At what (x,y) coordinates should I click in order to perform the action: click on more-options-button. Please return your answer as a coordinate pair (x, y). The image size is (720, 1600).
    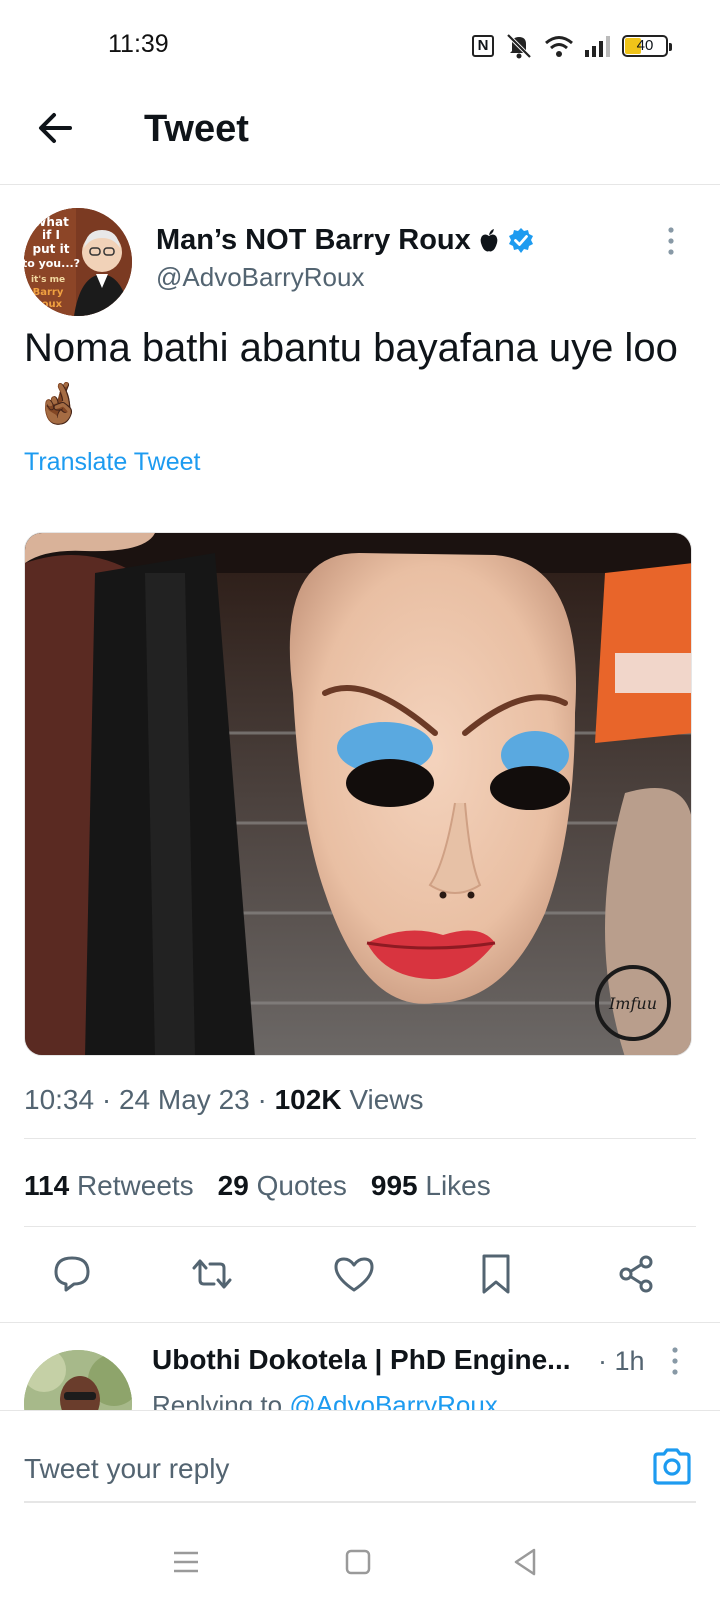
    Looking at the image, I should click on (671, 241).